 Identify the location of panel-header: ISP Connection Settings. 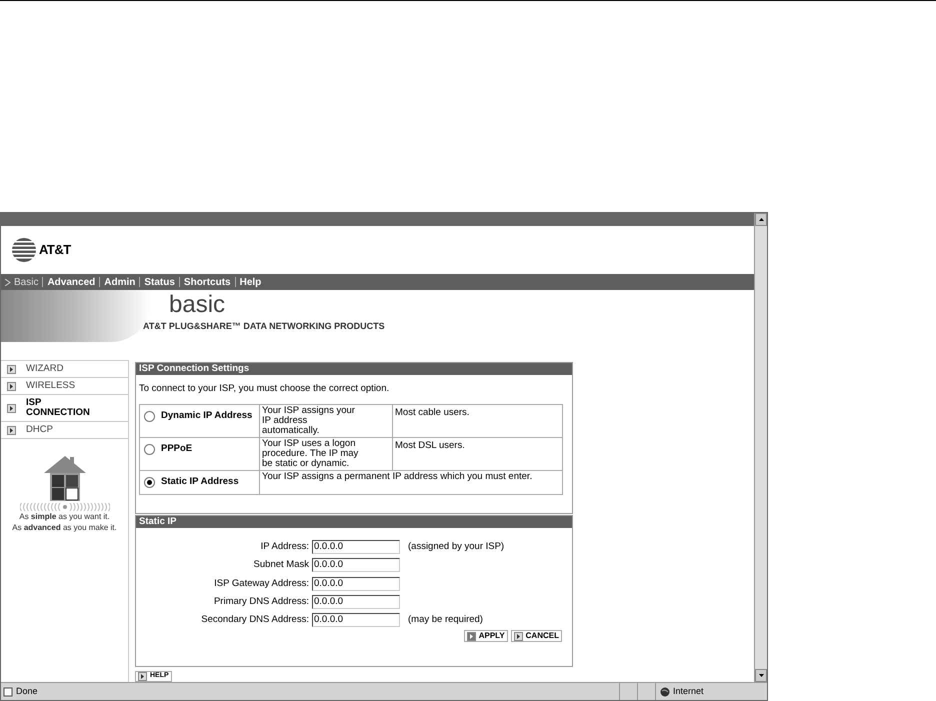
(354, 369).